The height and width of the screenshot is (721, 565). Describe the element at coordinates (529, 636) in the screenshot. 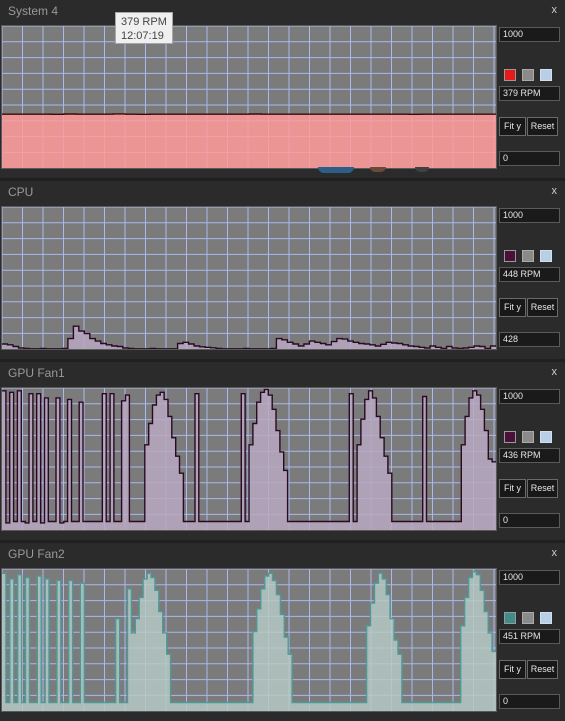

I see `rpm-readout: 451 RPM` at that location.